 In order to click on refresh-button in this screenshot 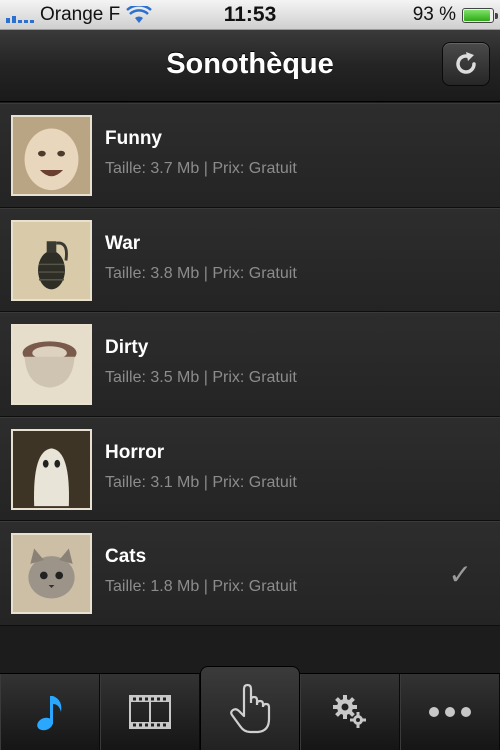, I will do `click(466, 64)`.